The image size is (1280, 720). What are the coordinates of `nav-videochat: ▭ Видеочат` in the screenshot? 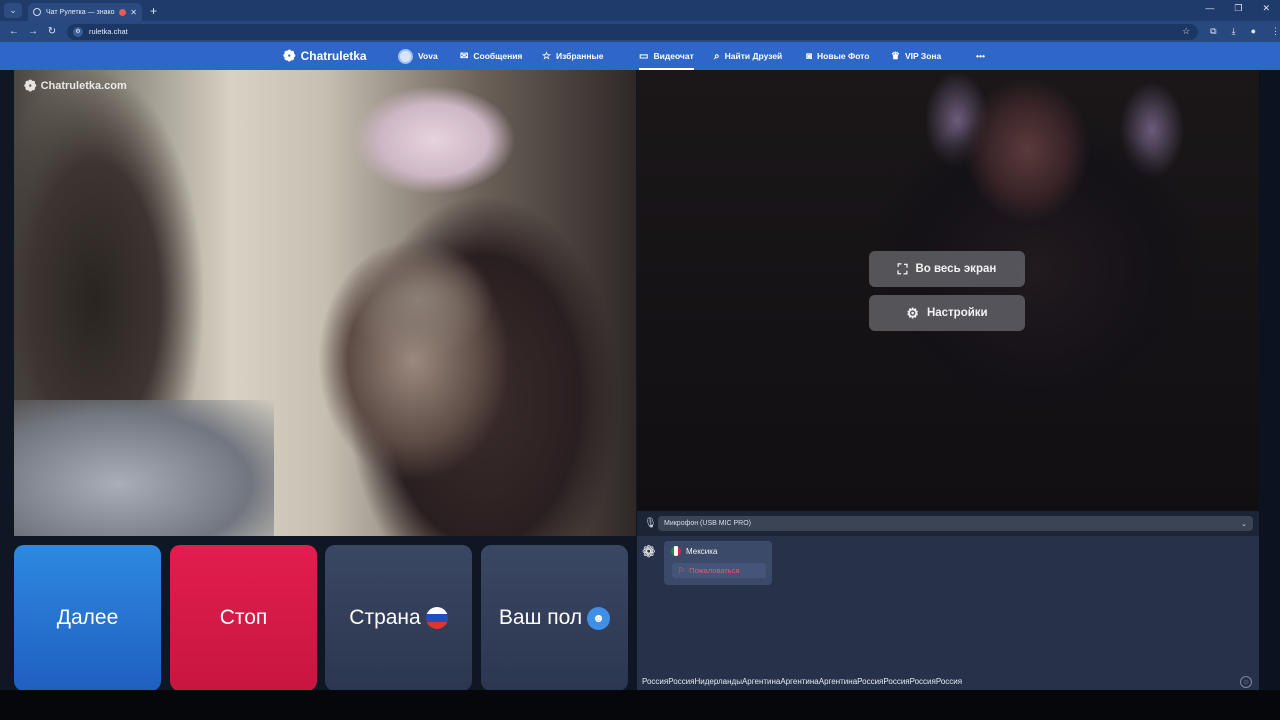 It's located at (666, 56).